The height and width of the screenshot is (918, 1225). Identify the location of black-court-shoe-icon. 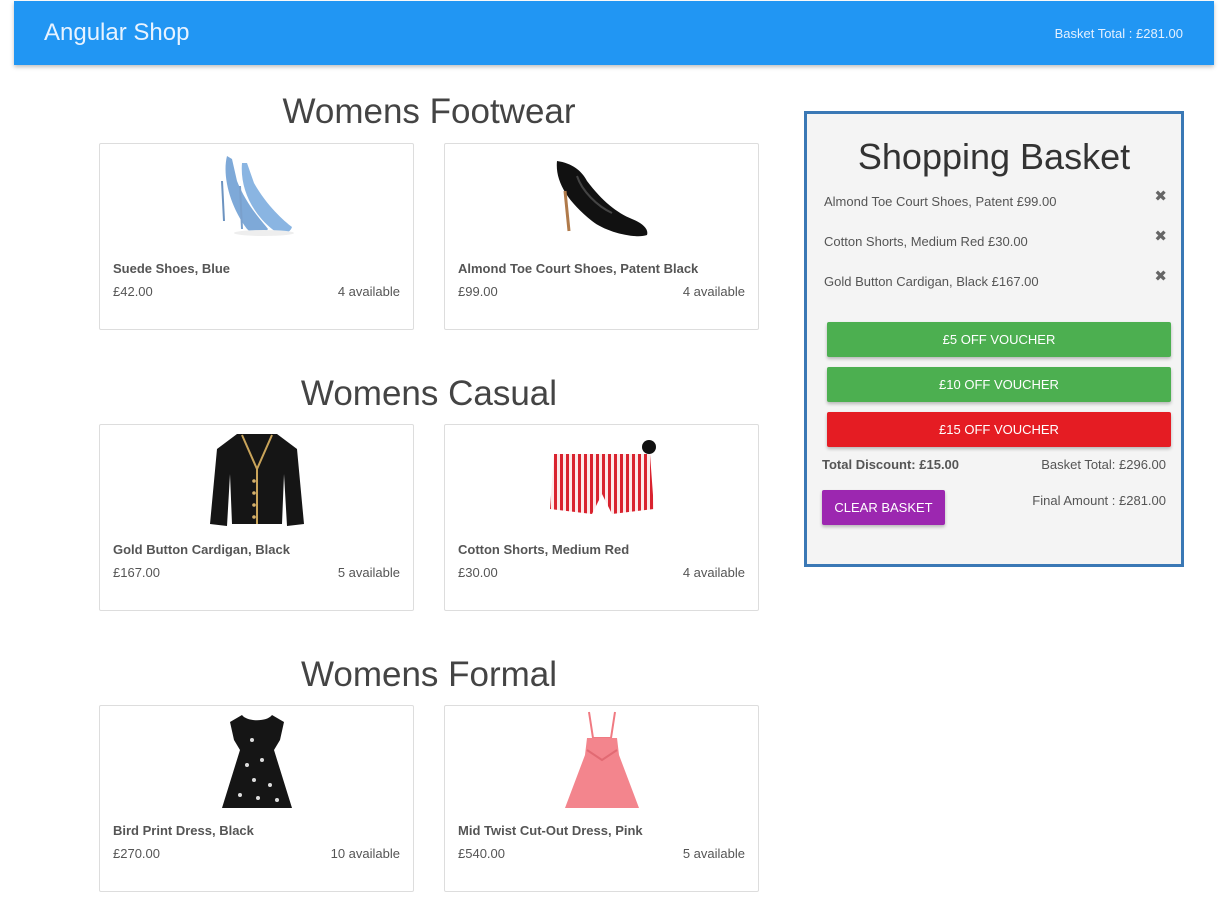
(601, 198).